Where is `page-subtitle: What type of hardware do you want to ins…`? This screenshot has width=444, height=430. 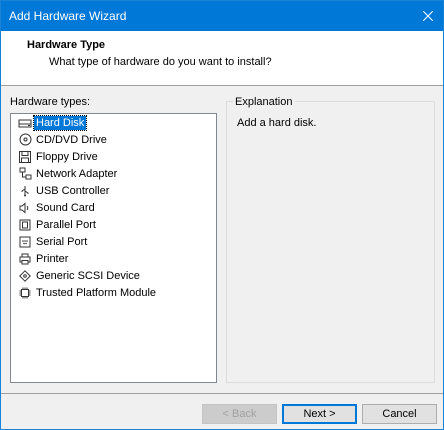
page-subtitle: What type of hardware do you want to ins… is located at coordinates (160, 62).